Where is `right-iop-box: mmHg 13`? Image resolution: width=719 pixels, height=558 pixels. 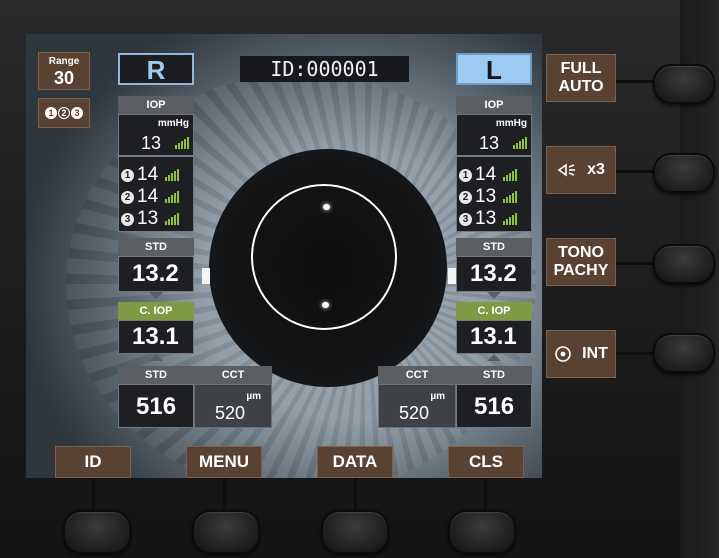 right-iop-box: mmHg 13 is located at coordinates (156, 135).